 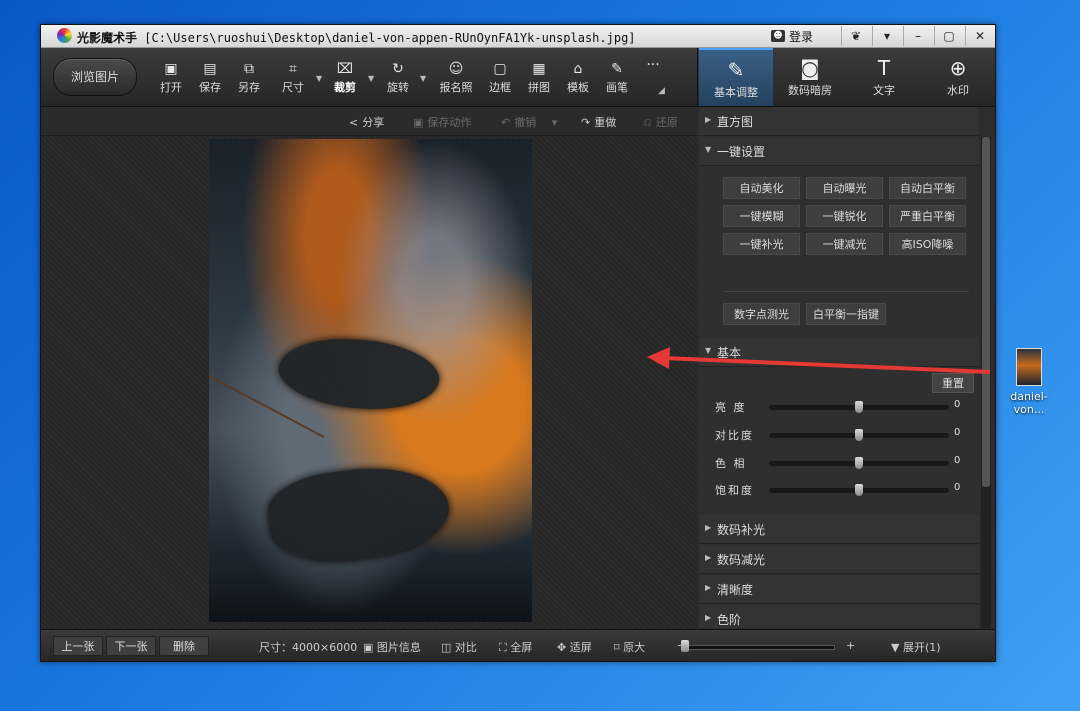 I want to click on auto-enhance-button: 自动美化, so click(x=761, y=188).